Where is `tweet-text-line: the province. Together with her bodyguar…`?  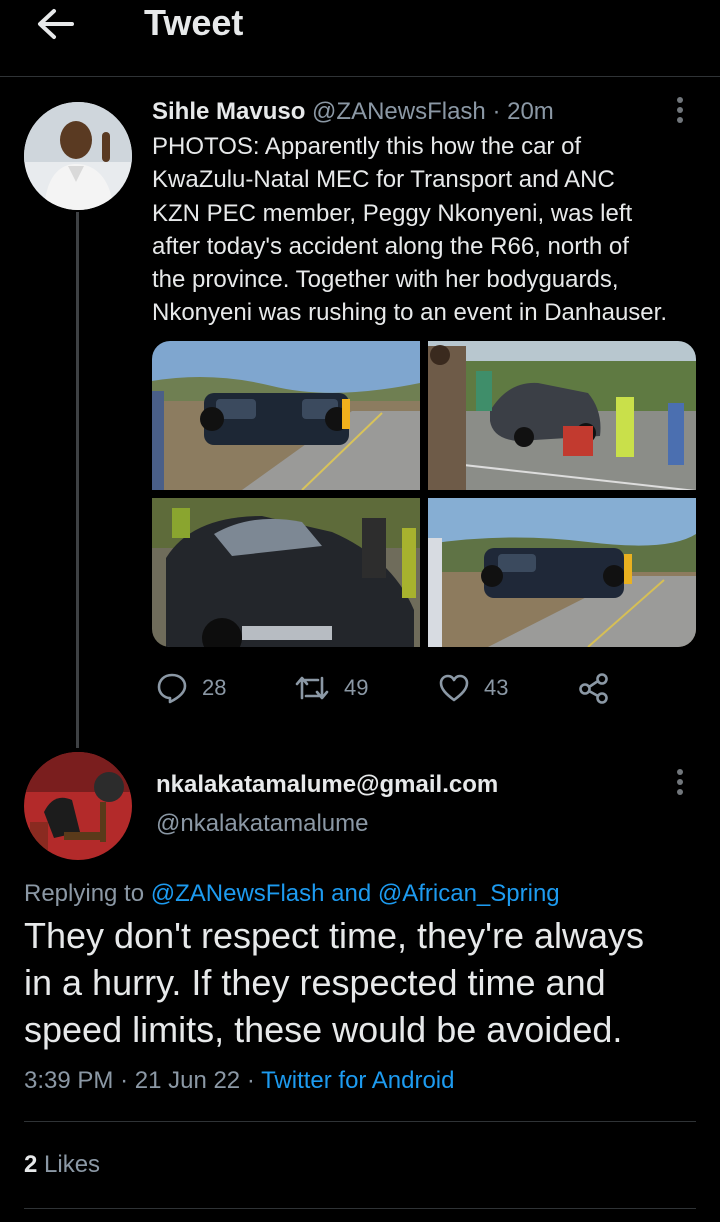 tweet-text-line: the province. Together with her bodyguar… is located at coordinates (385, 280).